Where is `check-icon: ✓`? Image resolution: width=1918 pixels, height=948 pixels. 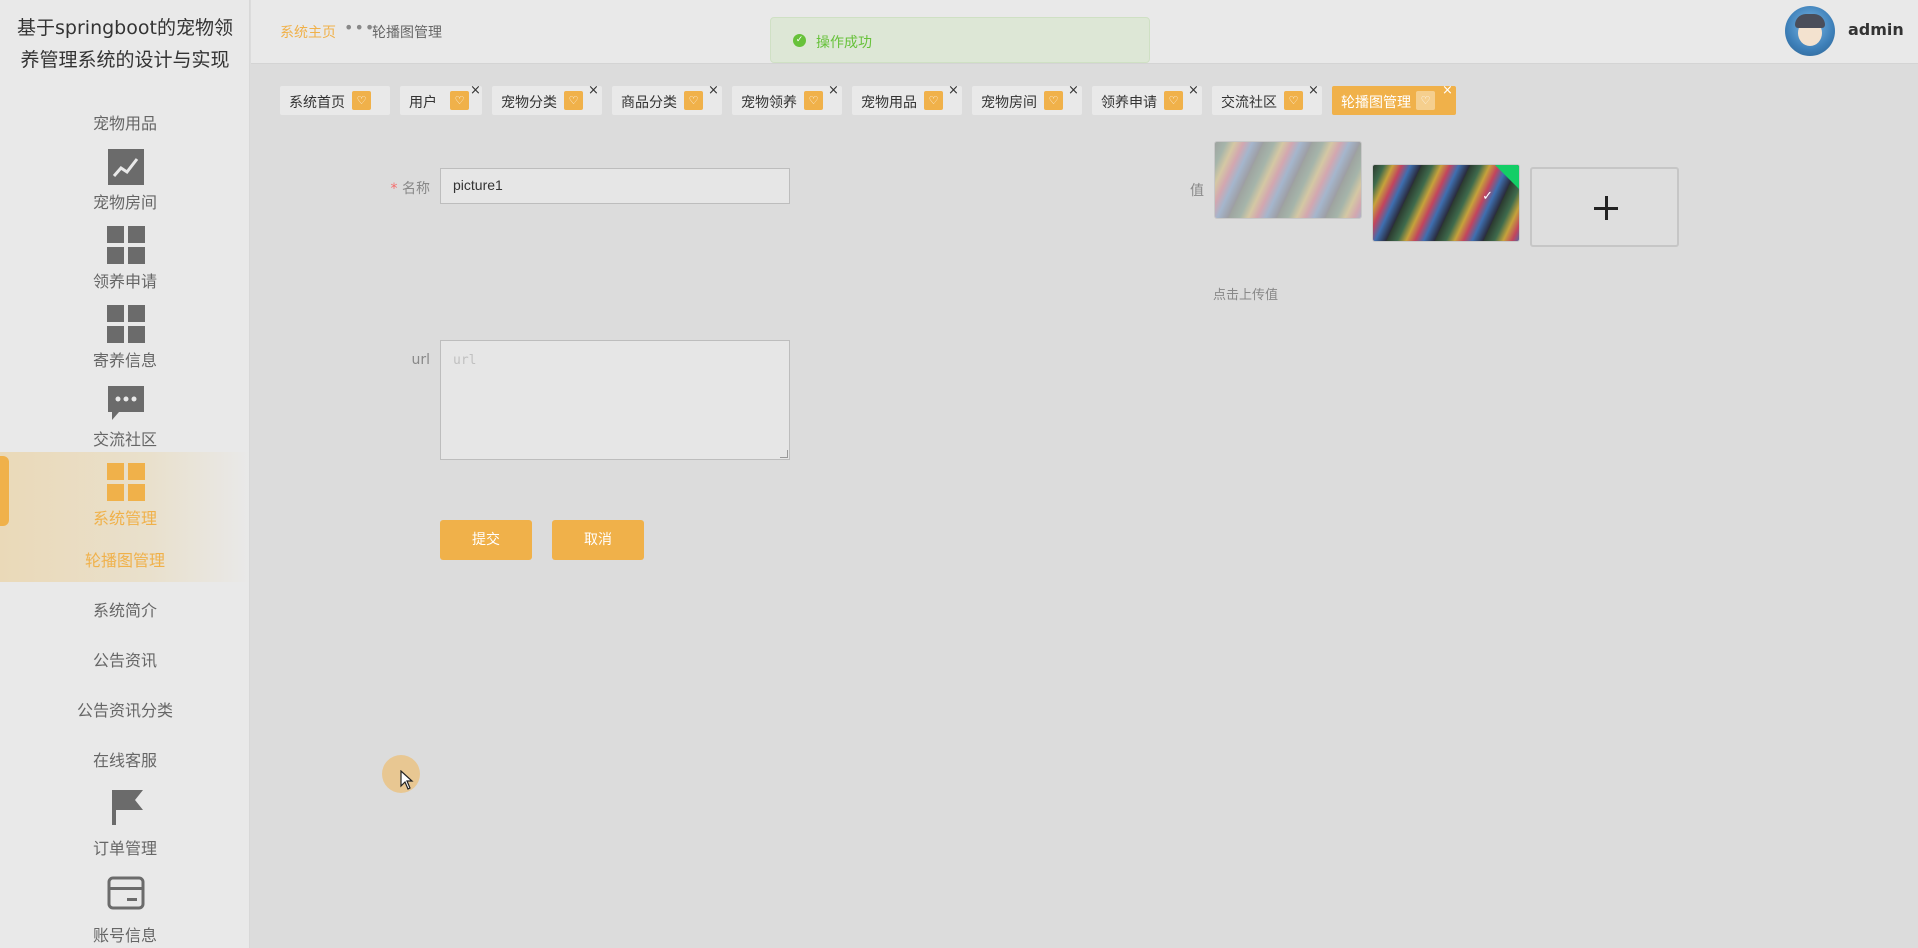
check-icon: ✓ is located at coordinates (1487, 196).